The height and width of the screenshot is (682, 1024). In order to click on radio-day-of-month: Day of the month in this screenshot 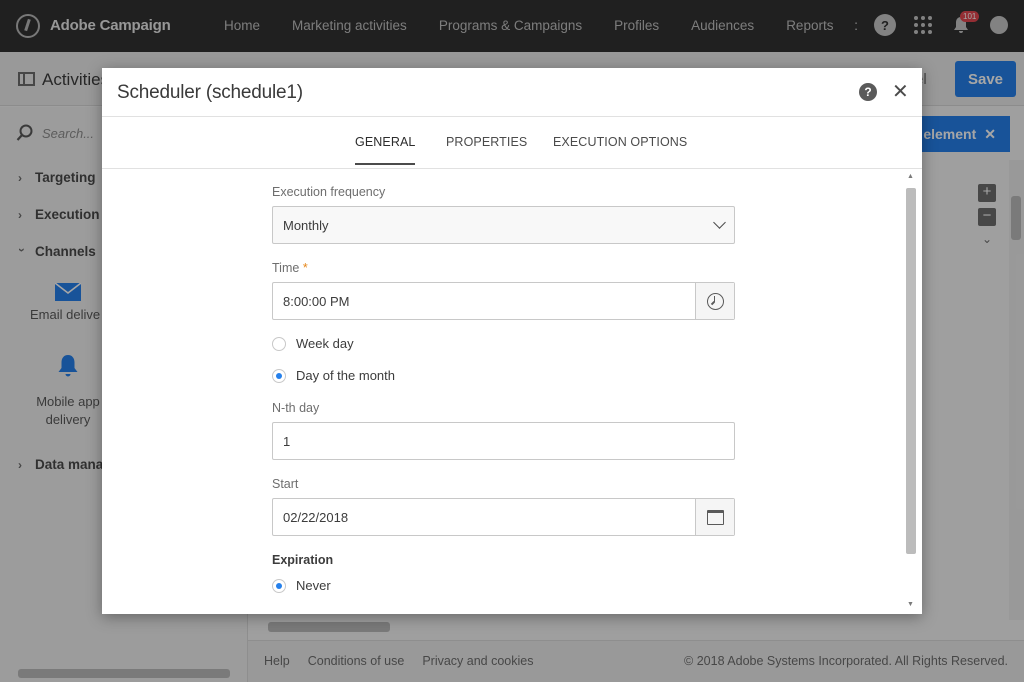, I will do `click(333, 375)`.